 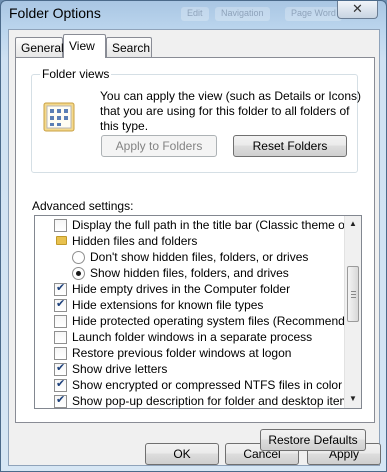 I want to click on close-icon: ✕, so click(x=357, y=8).